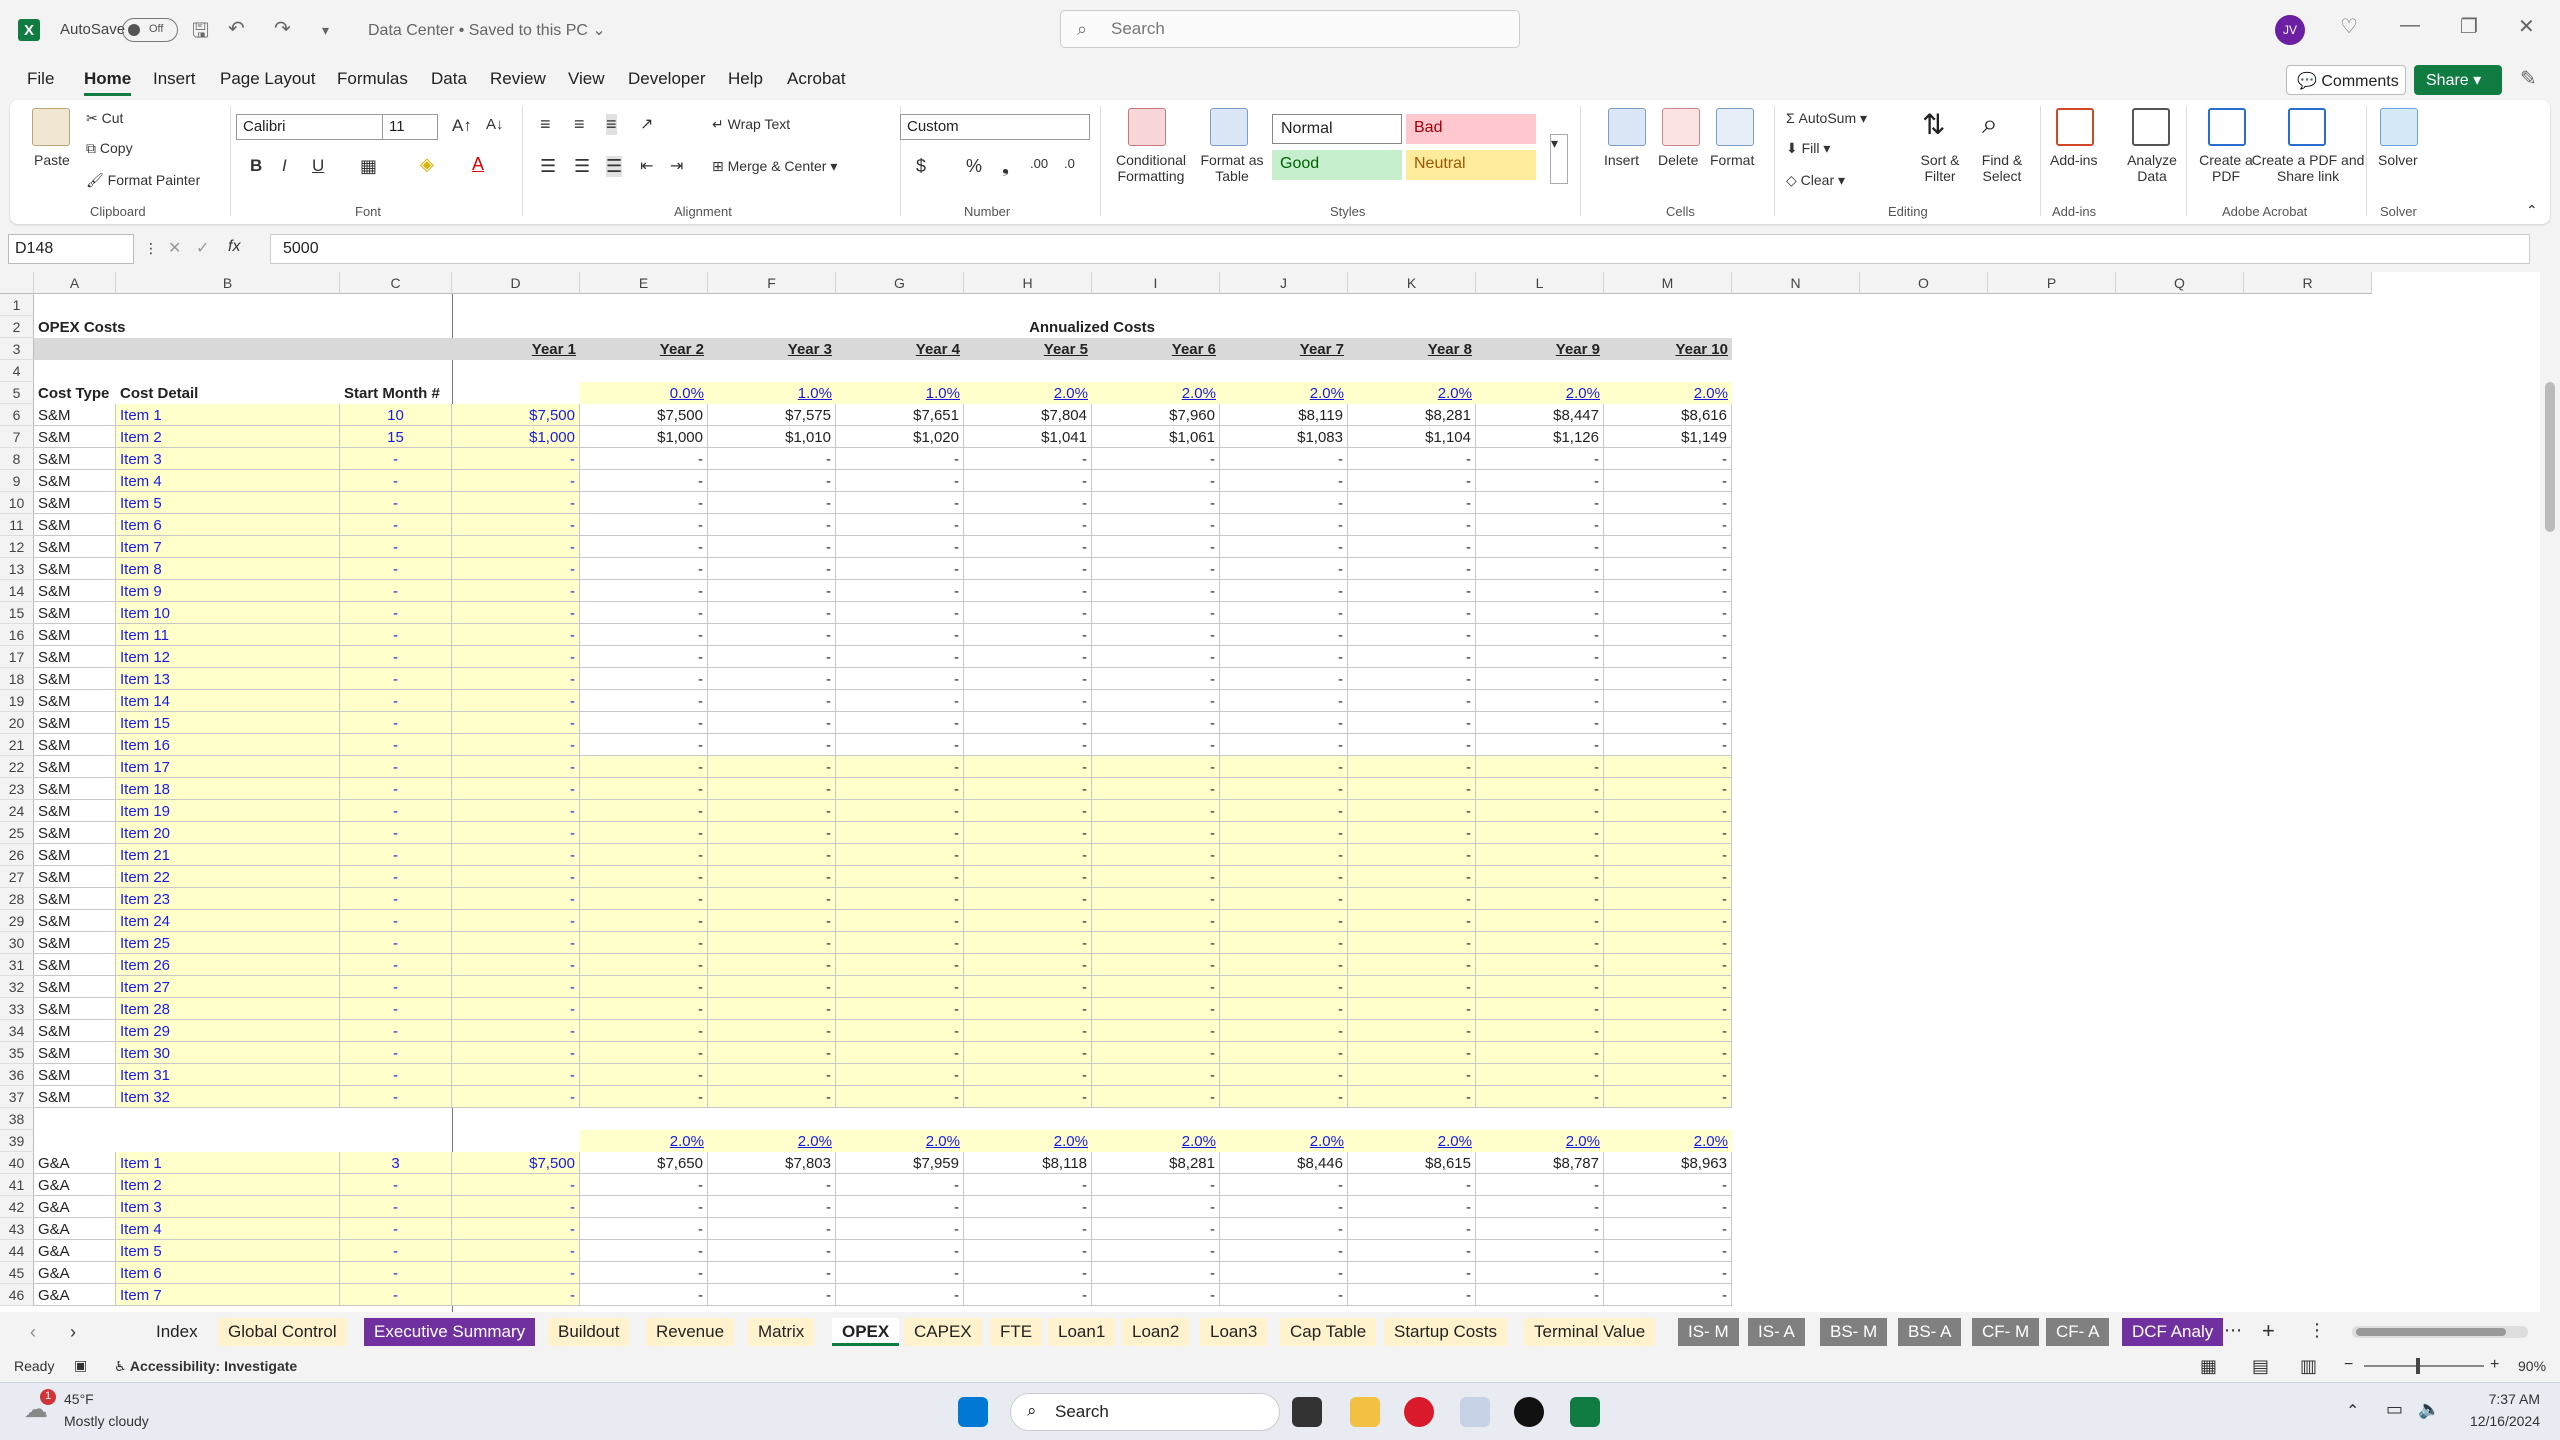 The image size is (2560, 1440). What do you see at coordinates (2346, 80) in the screenshot?
I see `comments-button: 💬 Comments` at bounding box center [2346, 80].